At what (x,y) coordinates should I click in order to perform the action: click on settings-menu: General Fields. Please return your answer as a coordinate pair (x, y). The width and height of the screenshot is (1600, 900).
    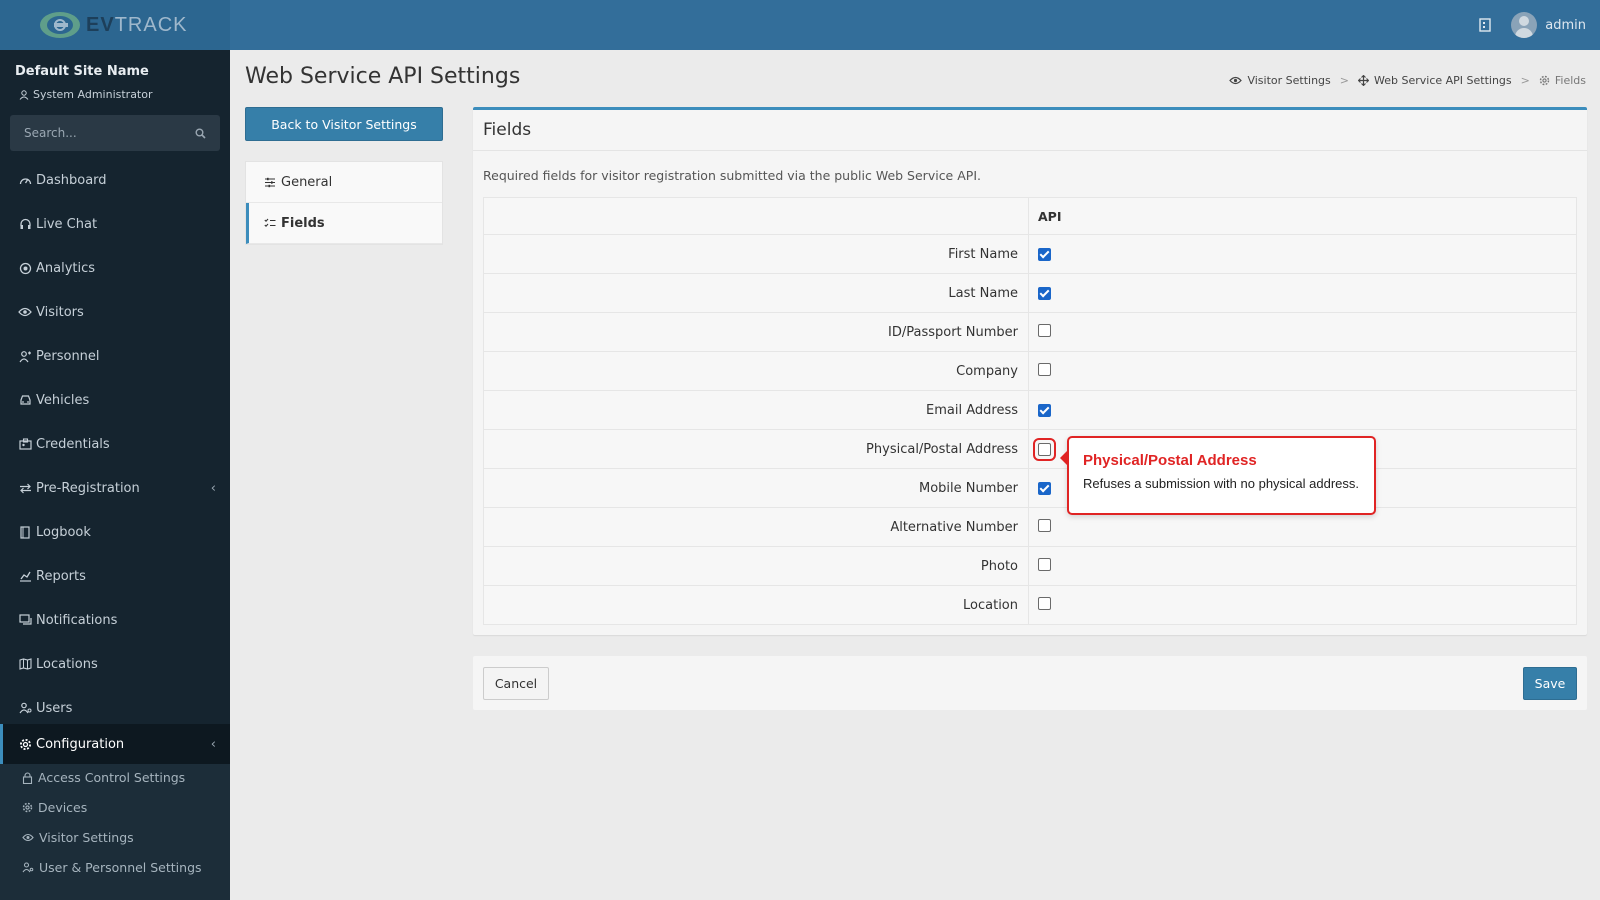
    Looking at the image, I should click on (344, 203).